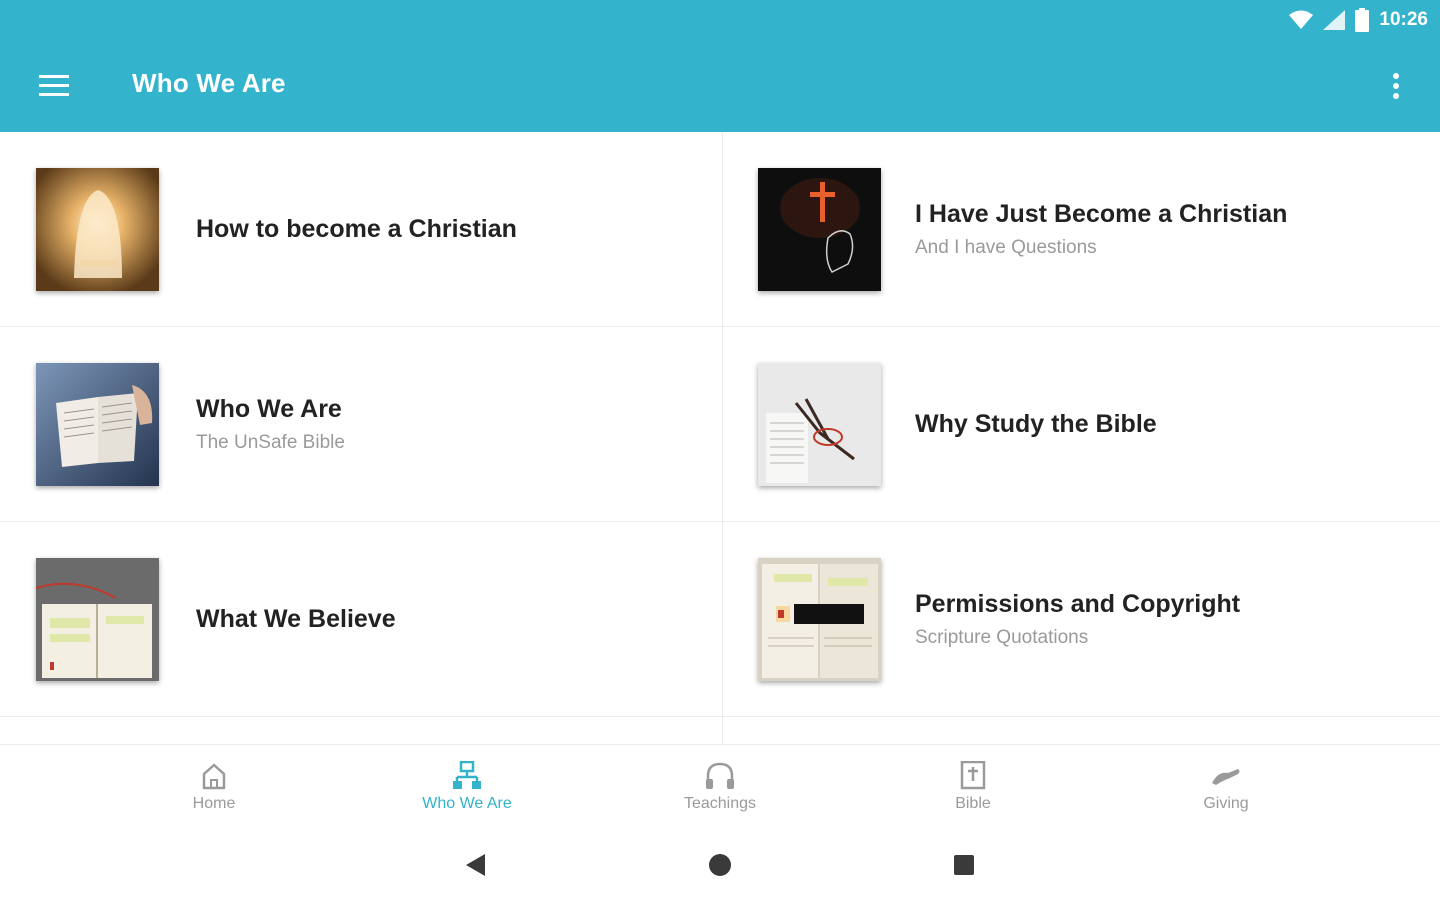 This screenshot has height=900, width=1440. What do you see at coordinates (720, 716) in the screenshot?
I see `row-divider` at bounding box center [720, 716].